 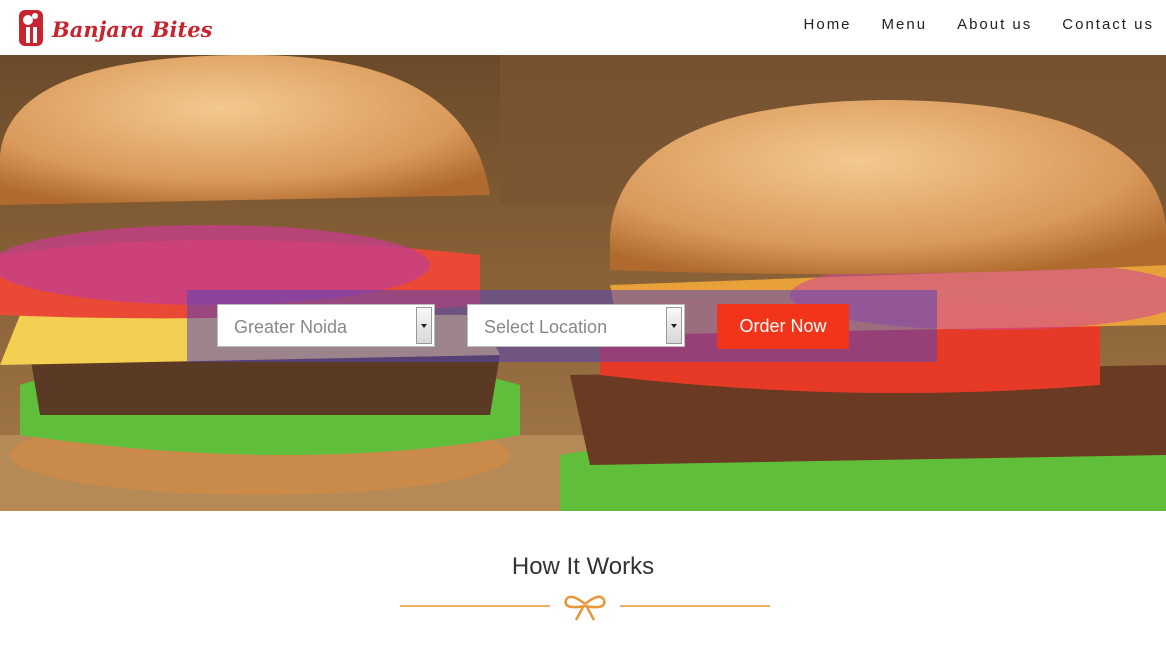 I want to click on brand-logo: Banjara Bites, so click(x=115, y=28).